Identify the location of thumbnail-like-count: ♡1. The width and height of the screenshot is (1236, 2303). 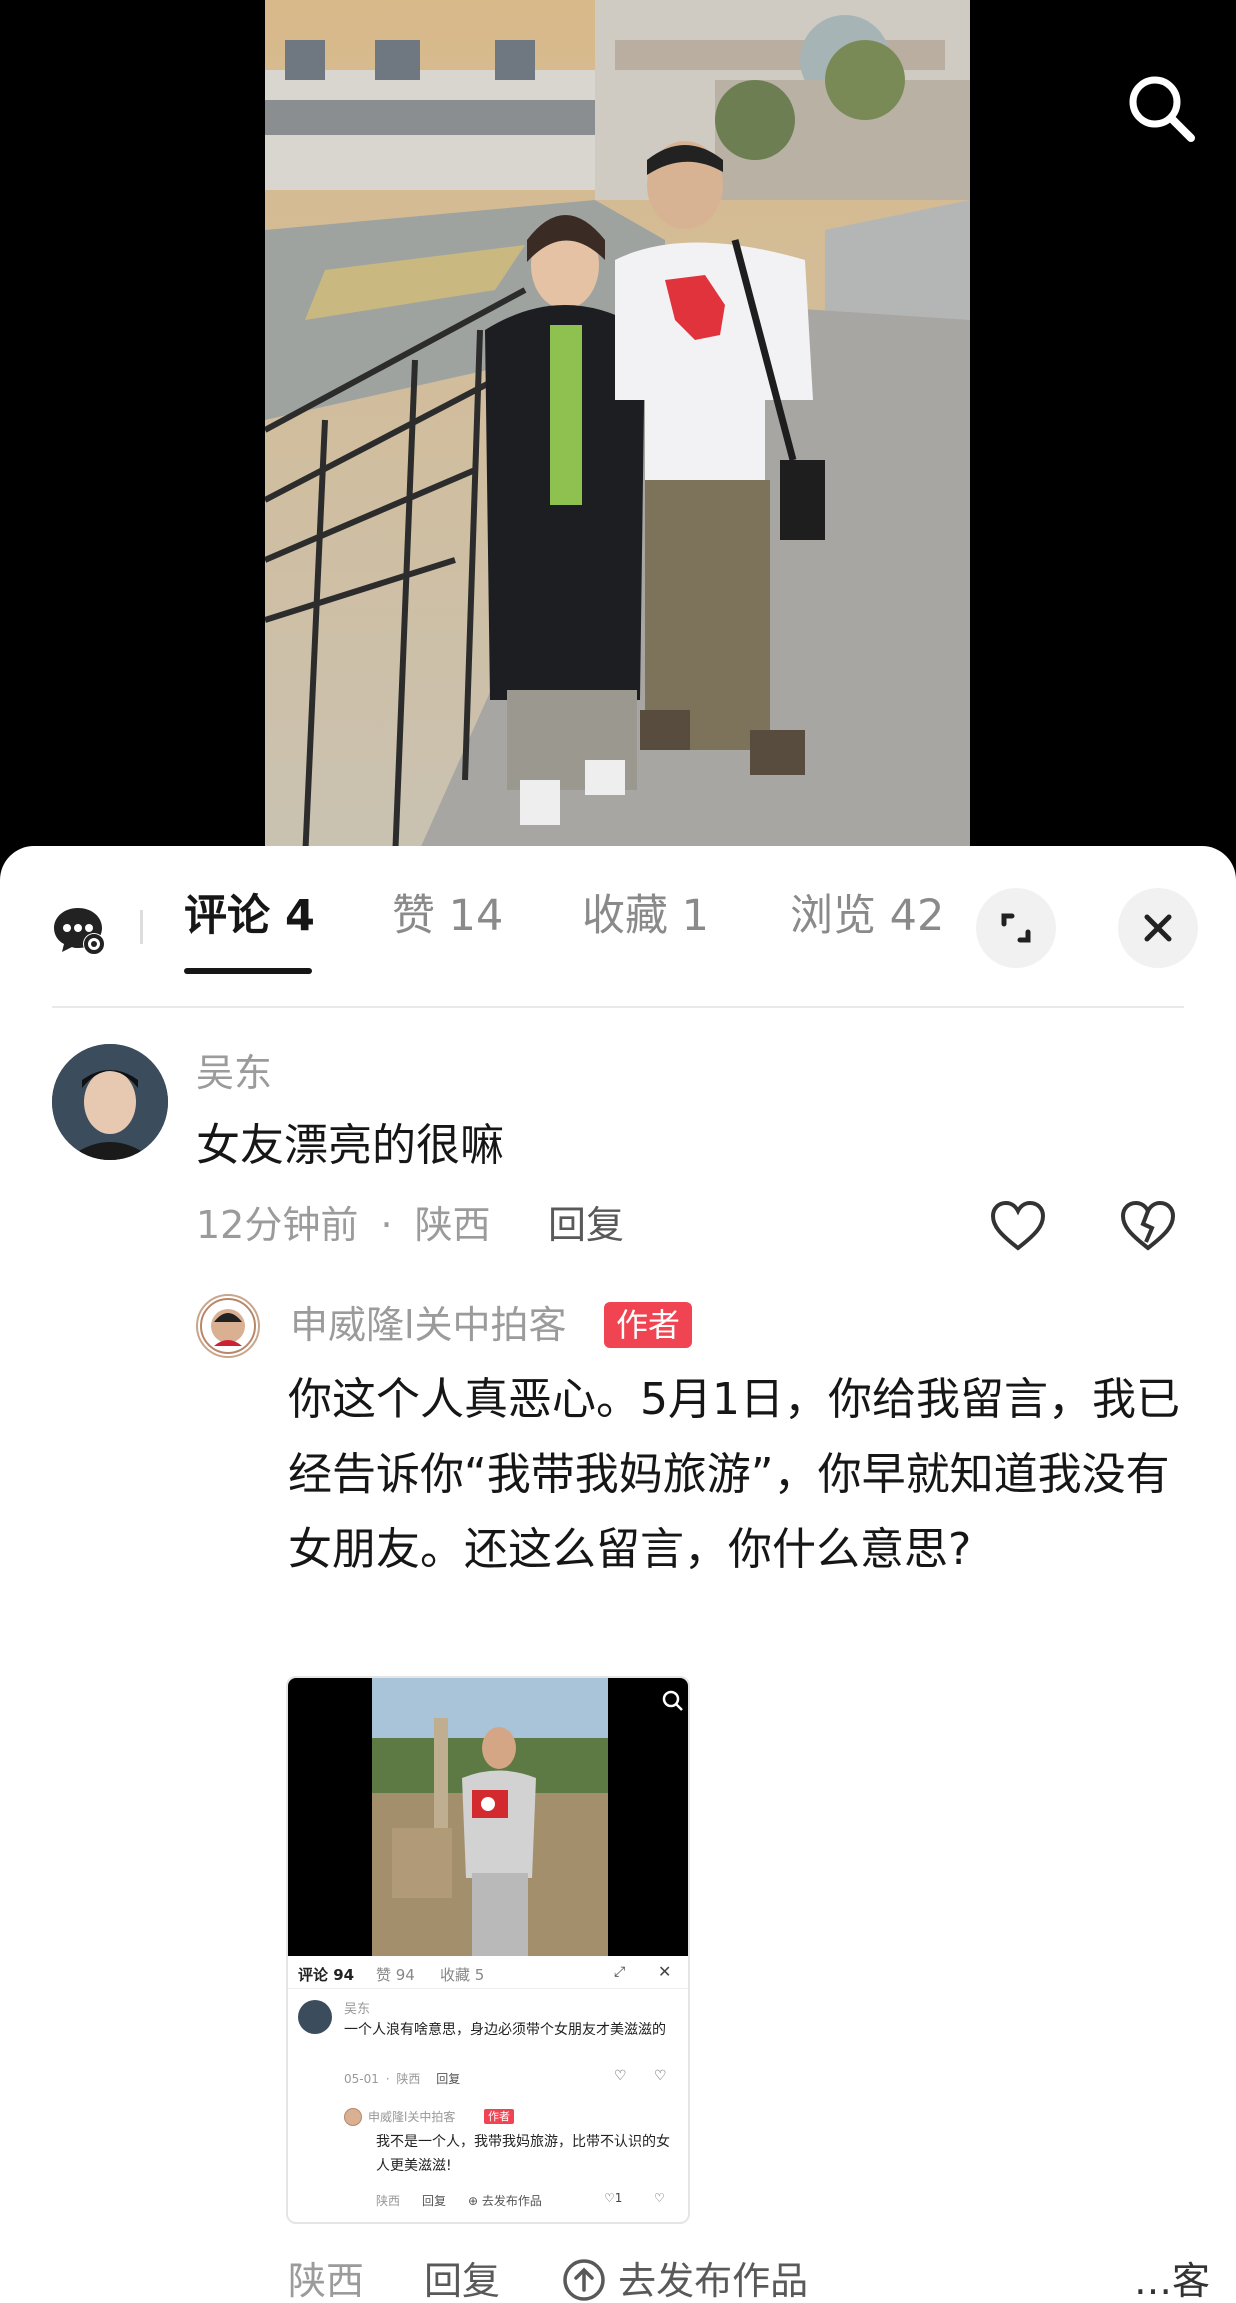
(613, 2198).